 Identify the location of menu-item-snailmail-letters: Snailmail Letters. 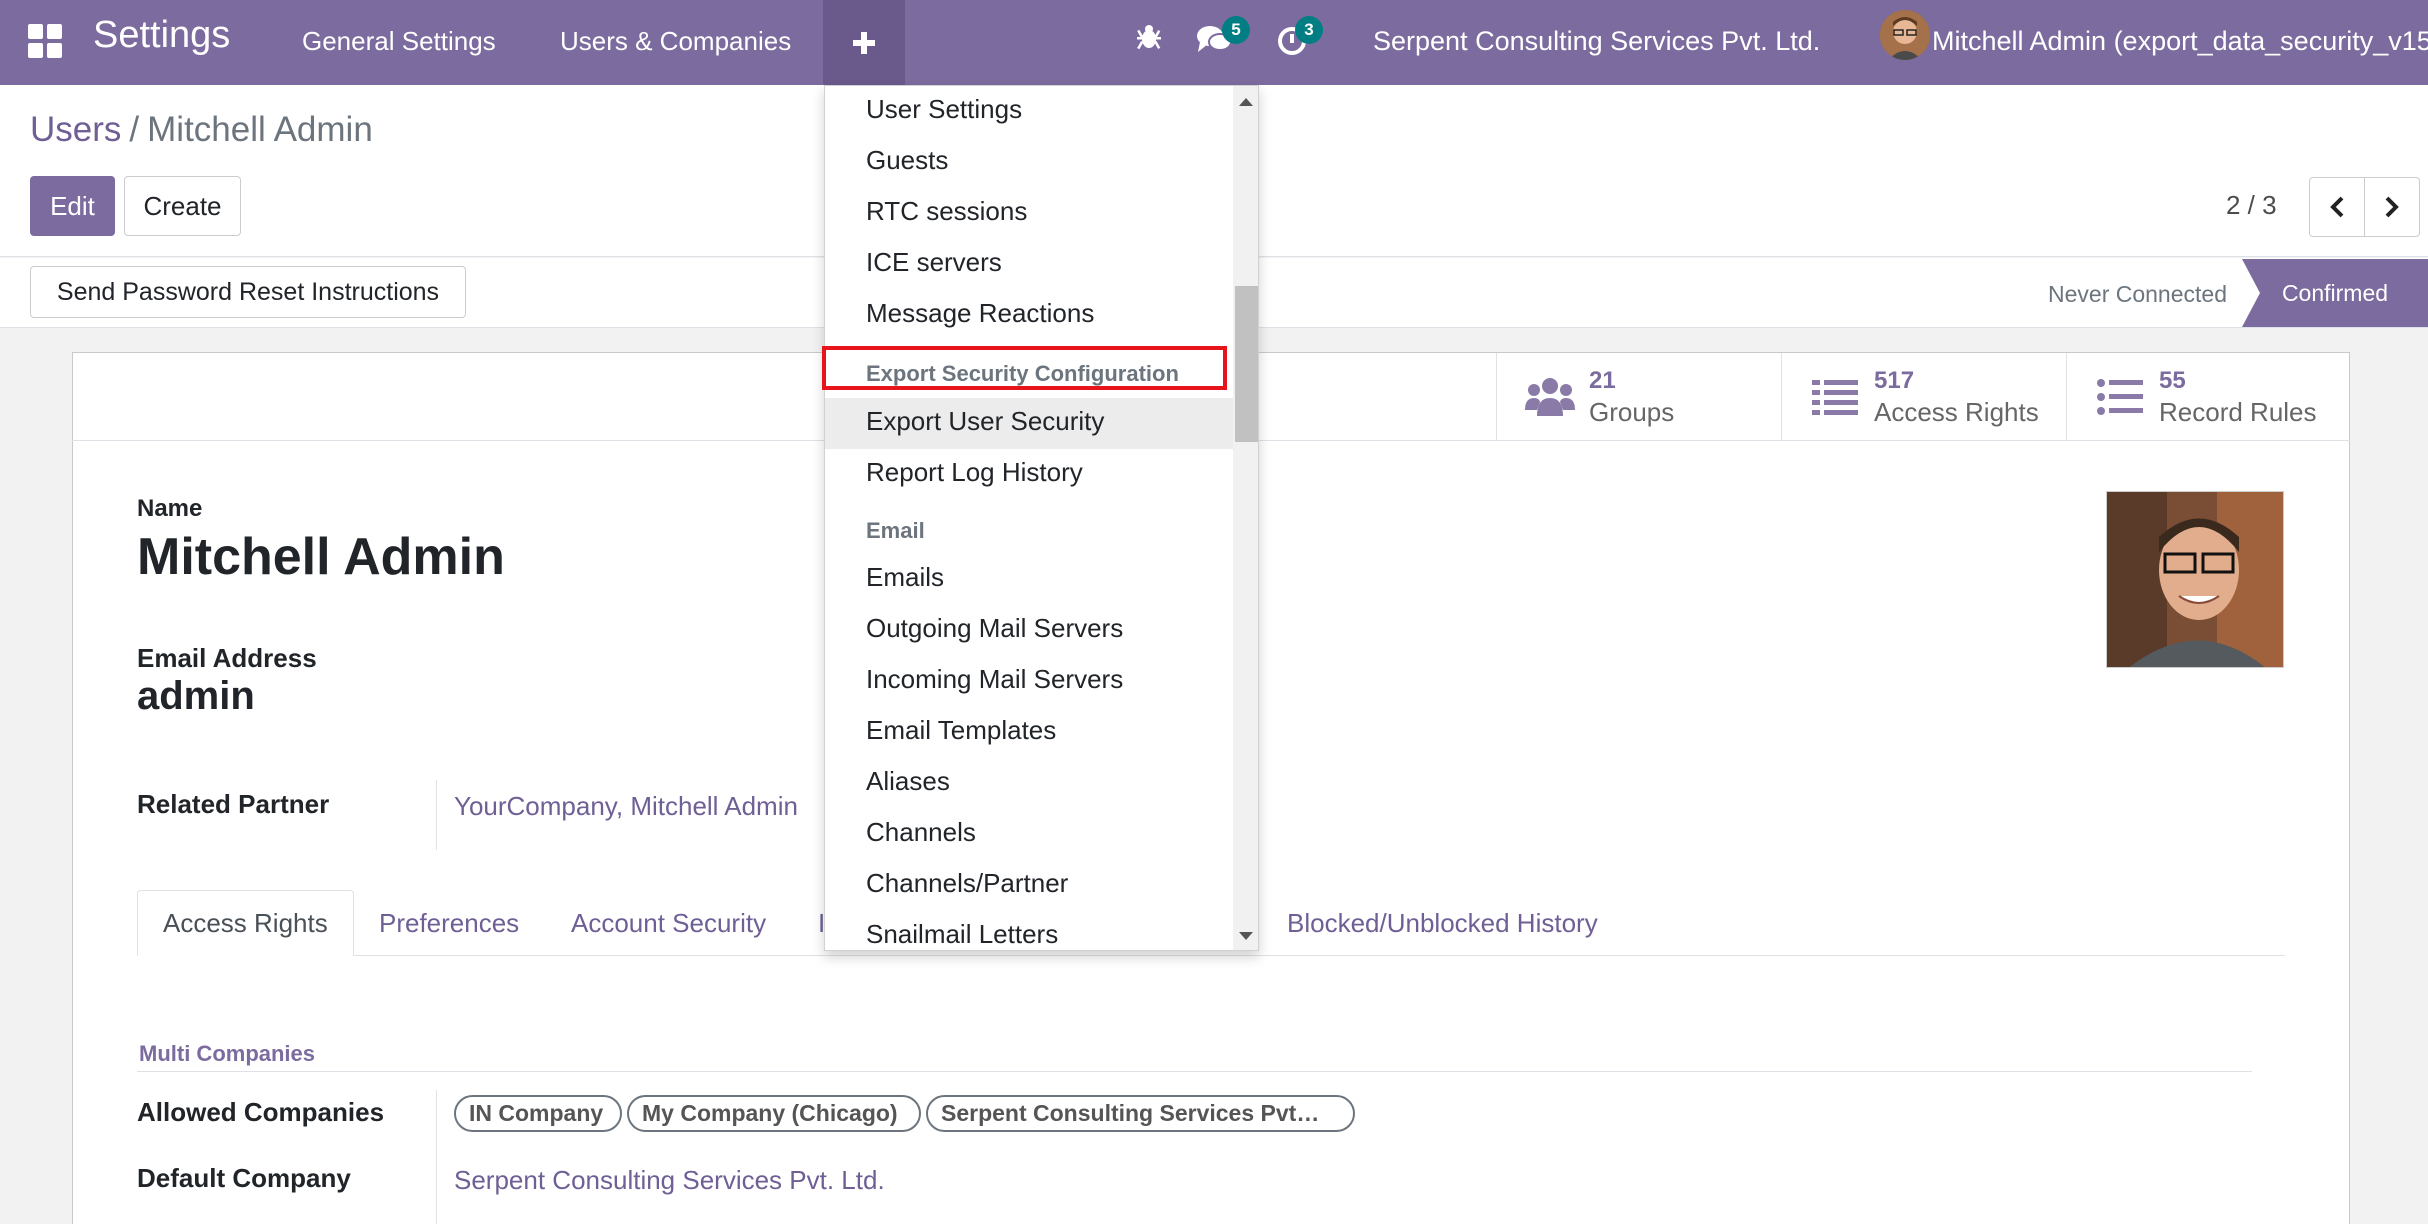
(962, 934).